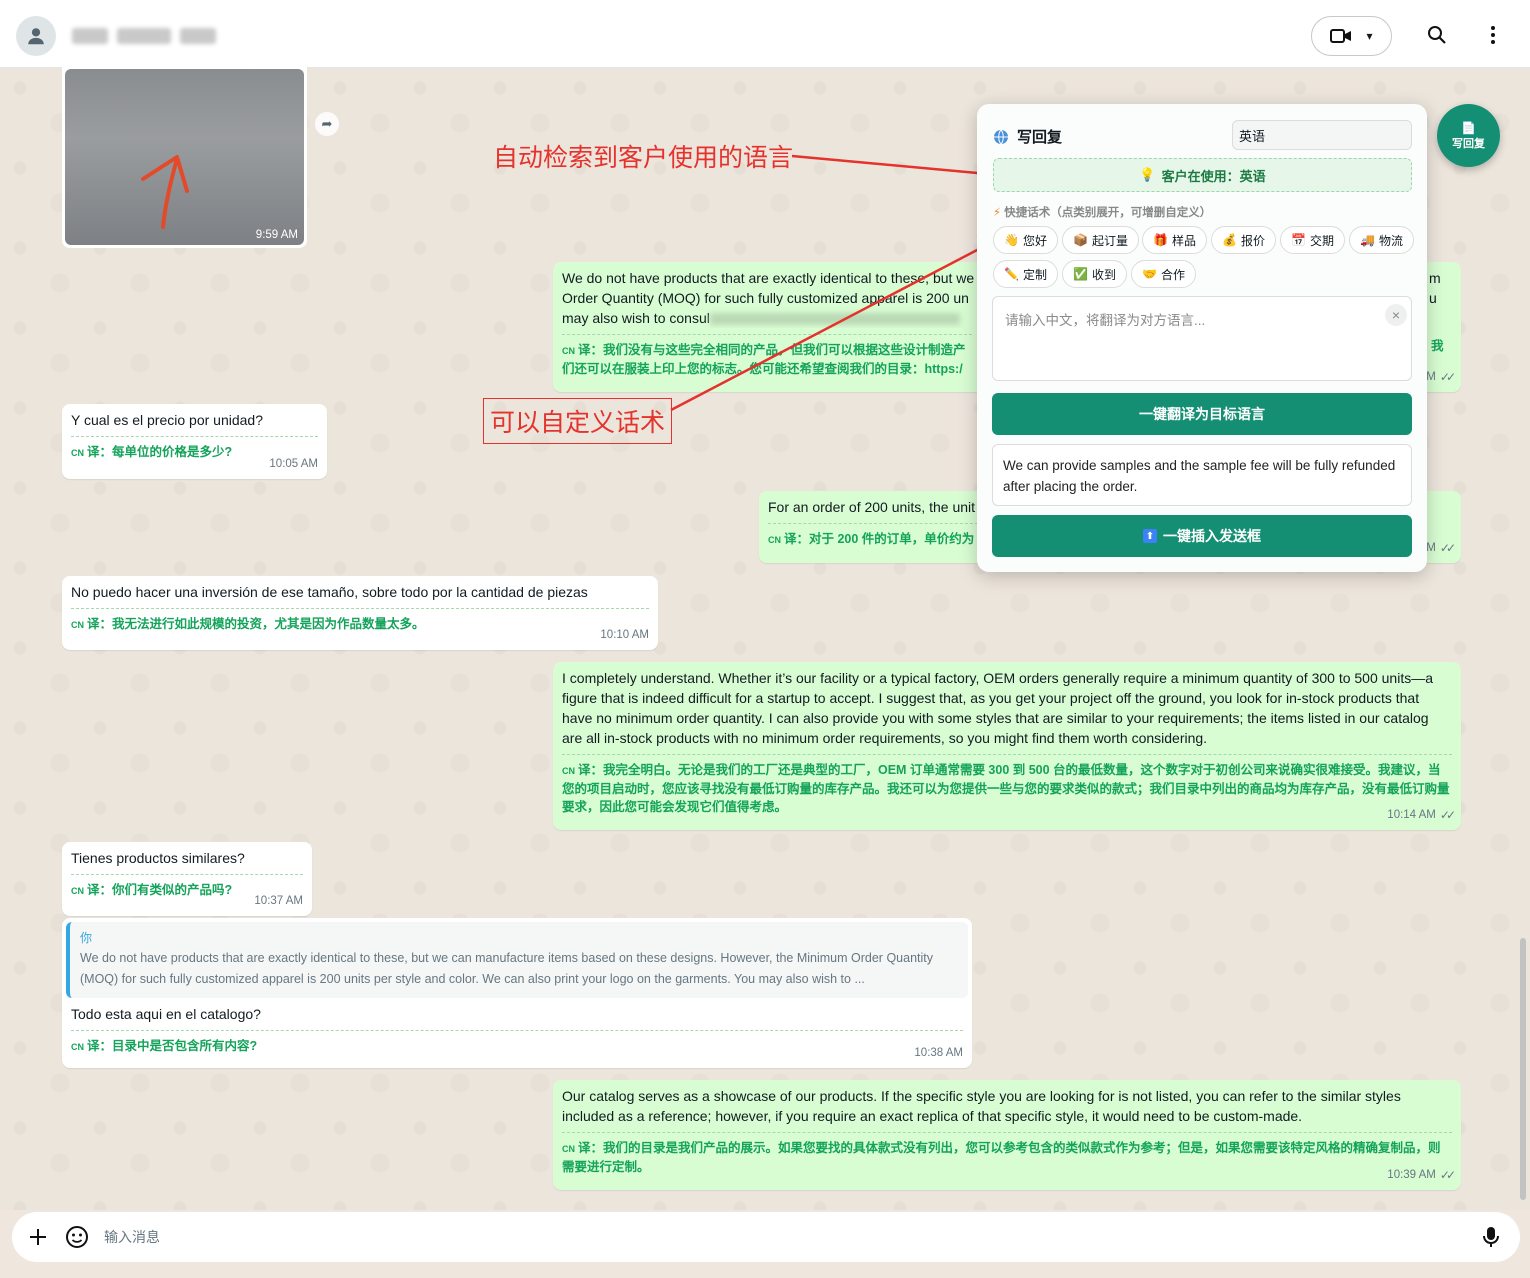 The image size is (1530, 1278). I want to click on message-time: 10:38 AM, so click(938, 1053).